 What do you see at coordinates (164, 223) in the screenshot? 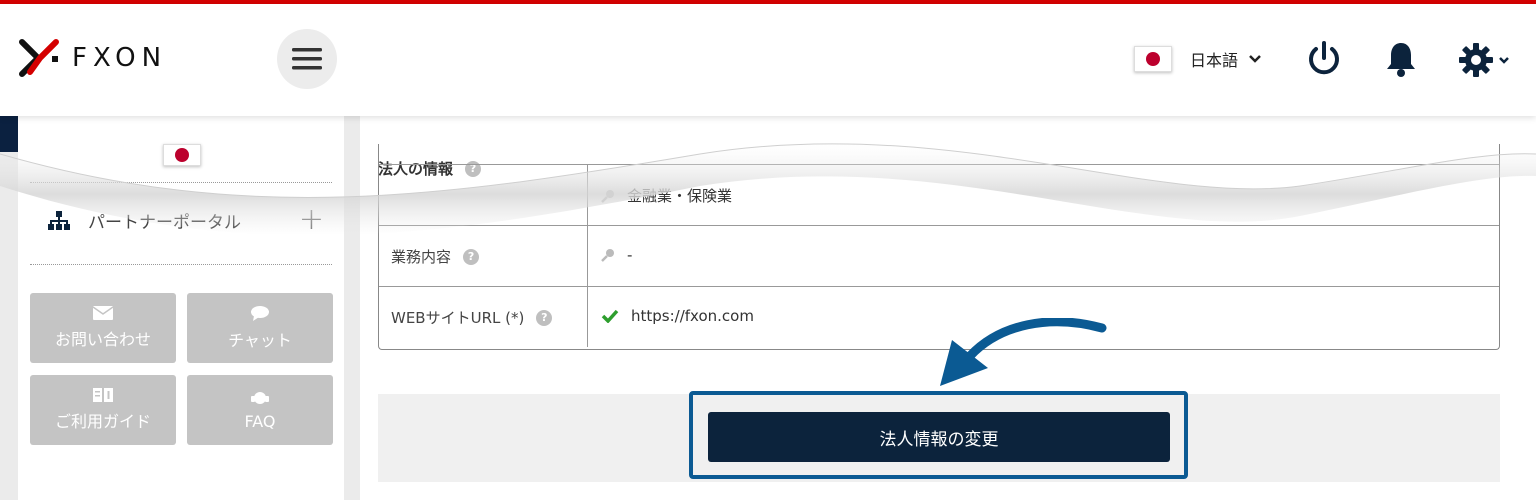
I see `sidebar-item-label: パートナーポータル` at bounding box center [164, 223].